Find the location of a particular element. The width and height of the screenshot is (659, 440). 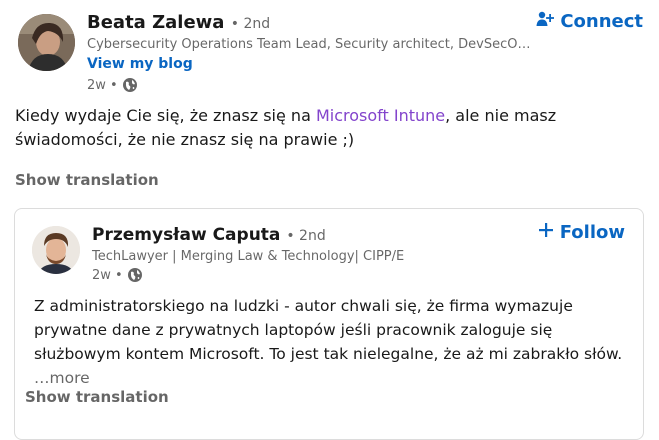

author-name-text: Beata Zalewa is located at coordinates (155, 22).